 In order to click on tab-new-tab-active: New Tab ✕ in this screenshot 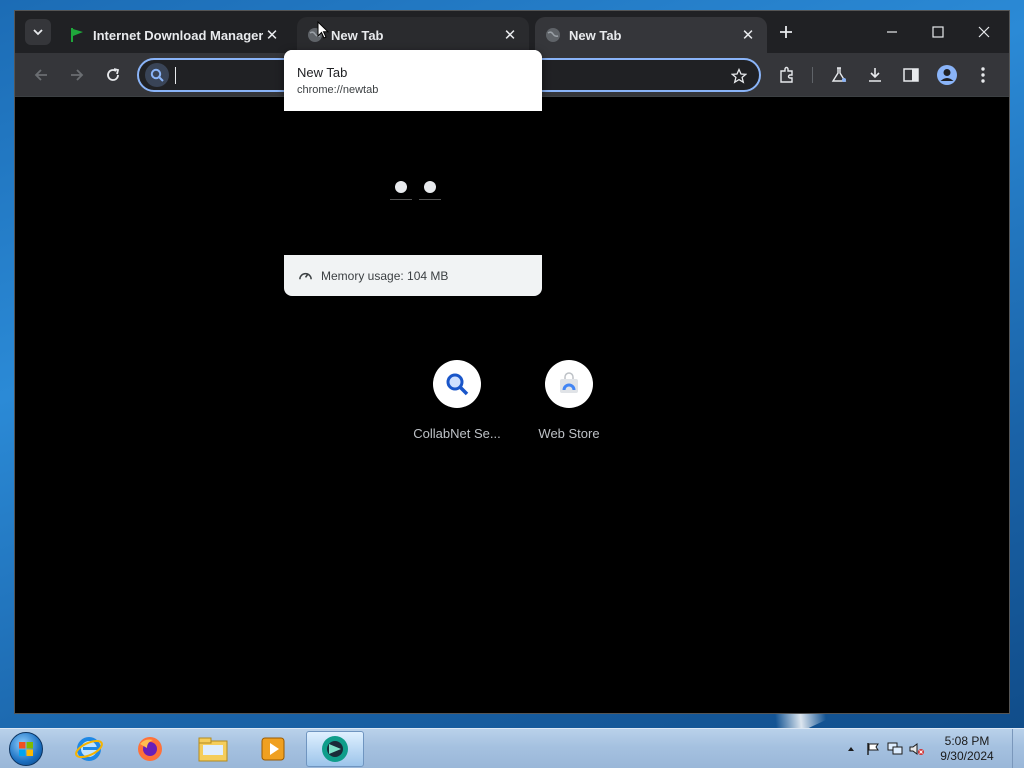, I will do `click(651, 35)`.